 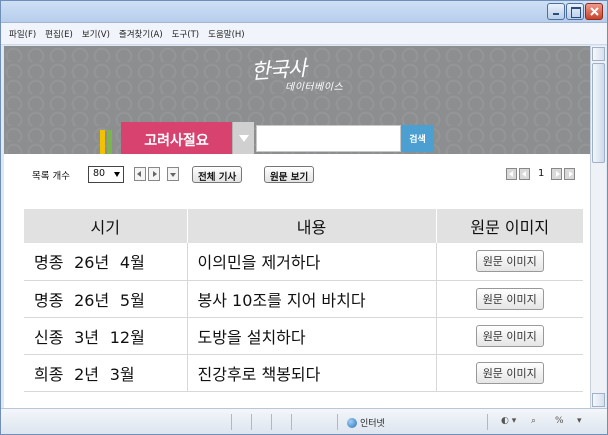 What do you see at coordinates (508, 421) in the screenshot?
I see `protected-mode-icon: ◐ ▾` at bounding box center [508, 421].